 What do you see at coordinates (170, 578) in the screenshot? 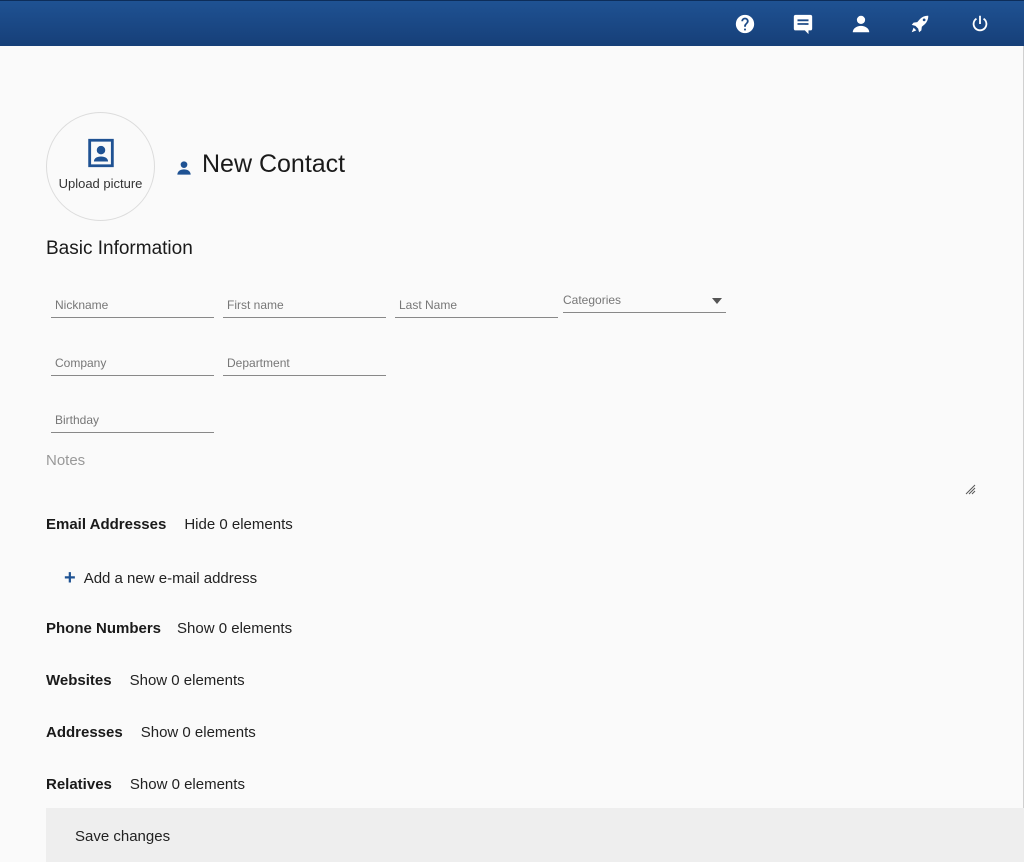
I see `add-email-label: Add a new e-mail address` at bounding box center [170, 578].